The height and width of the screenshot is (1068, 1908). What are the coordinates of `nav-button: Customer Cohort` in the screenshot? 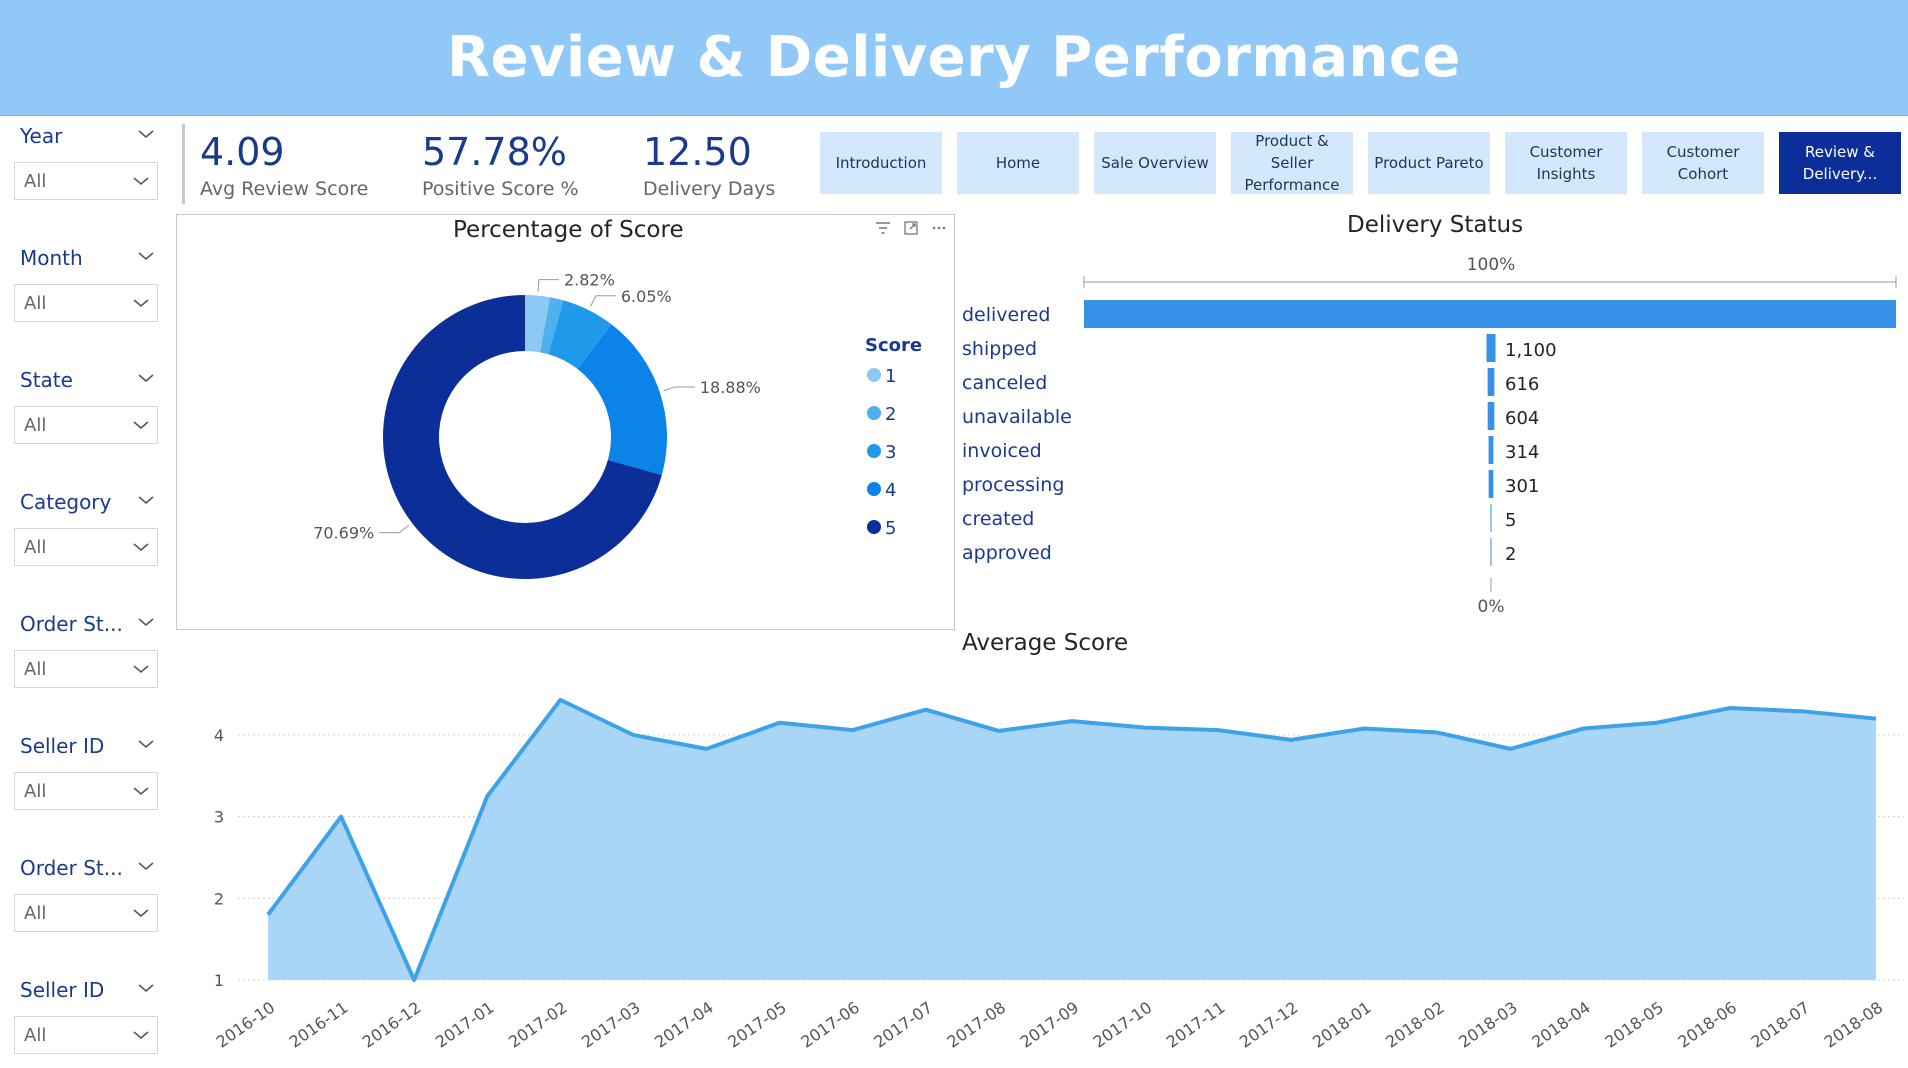 It's located at (1703, 163).